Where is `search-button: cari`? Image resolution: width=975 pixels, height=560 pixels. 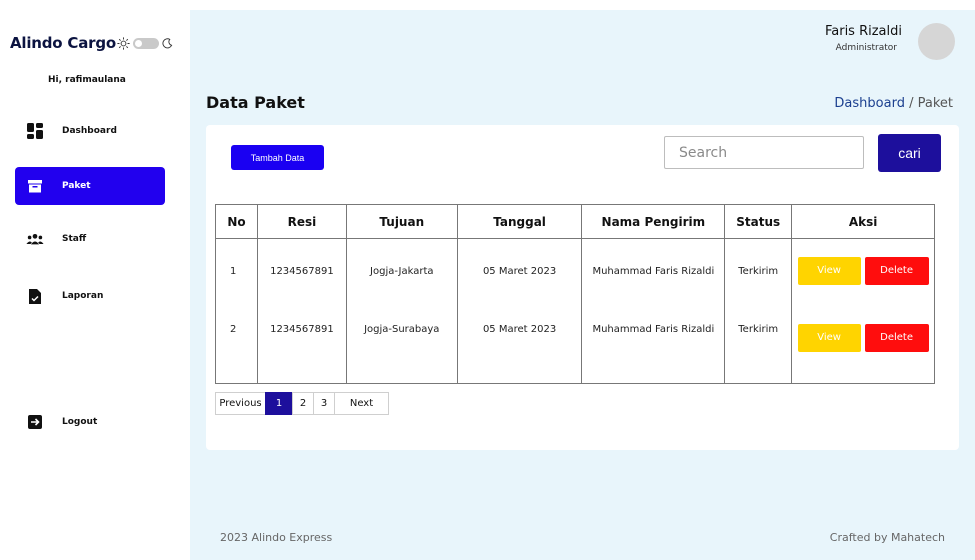
search-button: cari is located at coordinates (909, 153).